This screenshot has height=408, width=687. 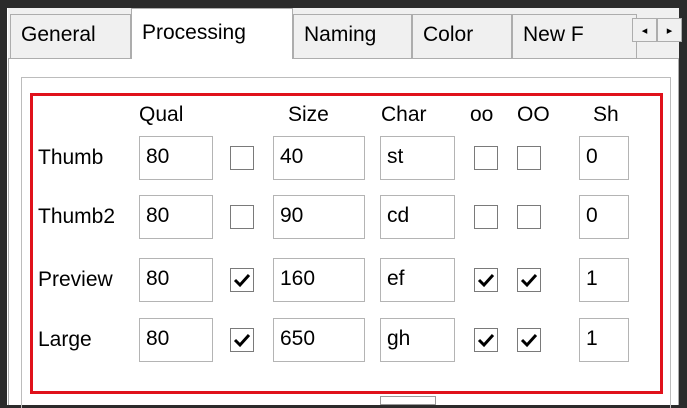 I want to click on header-sh: Sh, so click(x=606, y=114).